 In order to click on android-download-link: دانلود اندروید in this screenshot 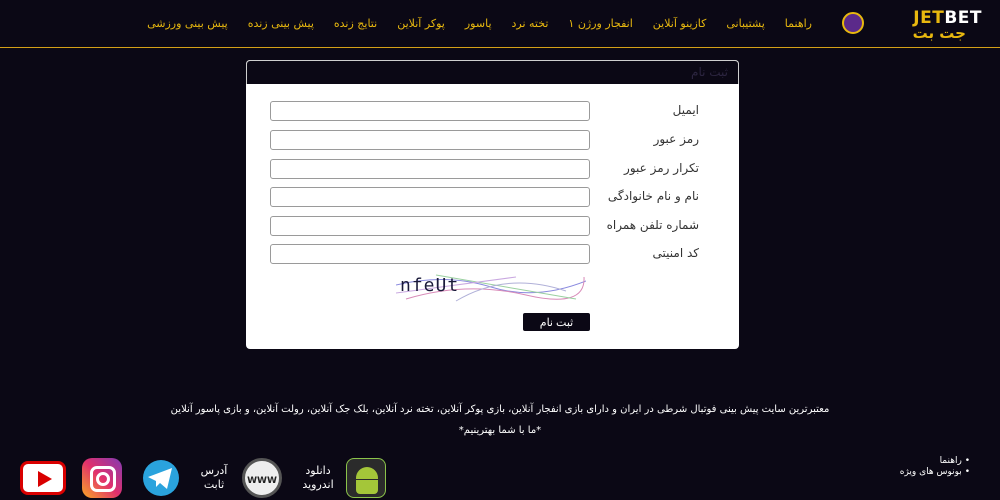, I will do `click(318, 478)`.